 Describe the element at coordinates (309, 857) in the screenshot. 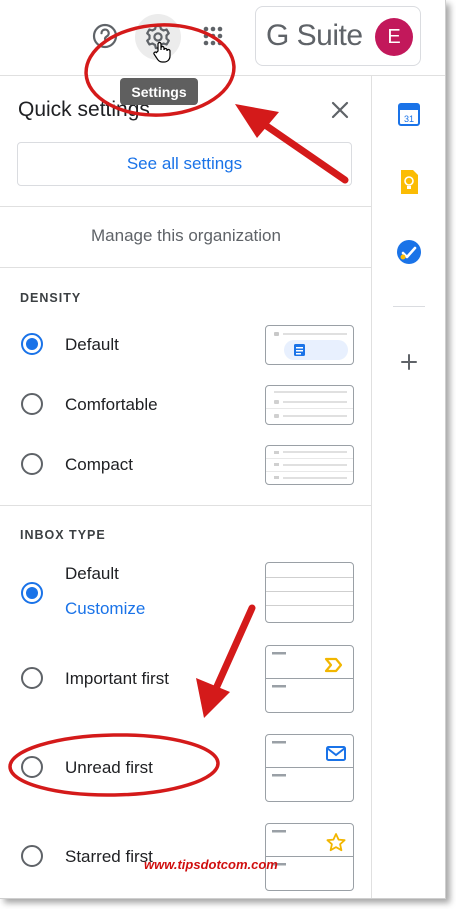

I see `inbox-starred-first-preview` at that location.